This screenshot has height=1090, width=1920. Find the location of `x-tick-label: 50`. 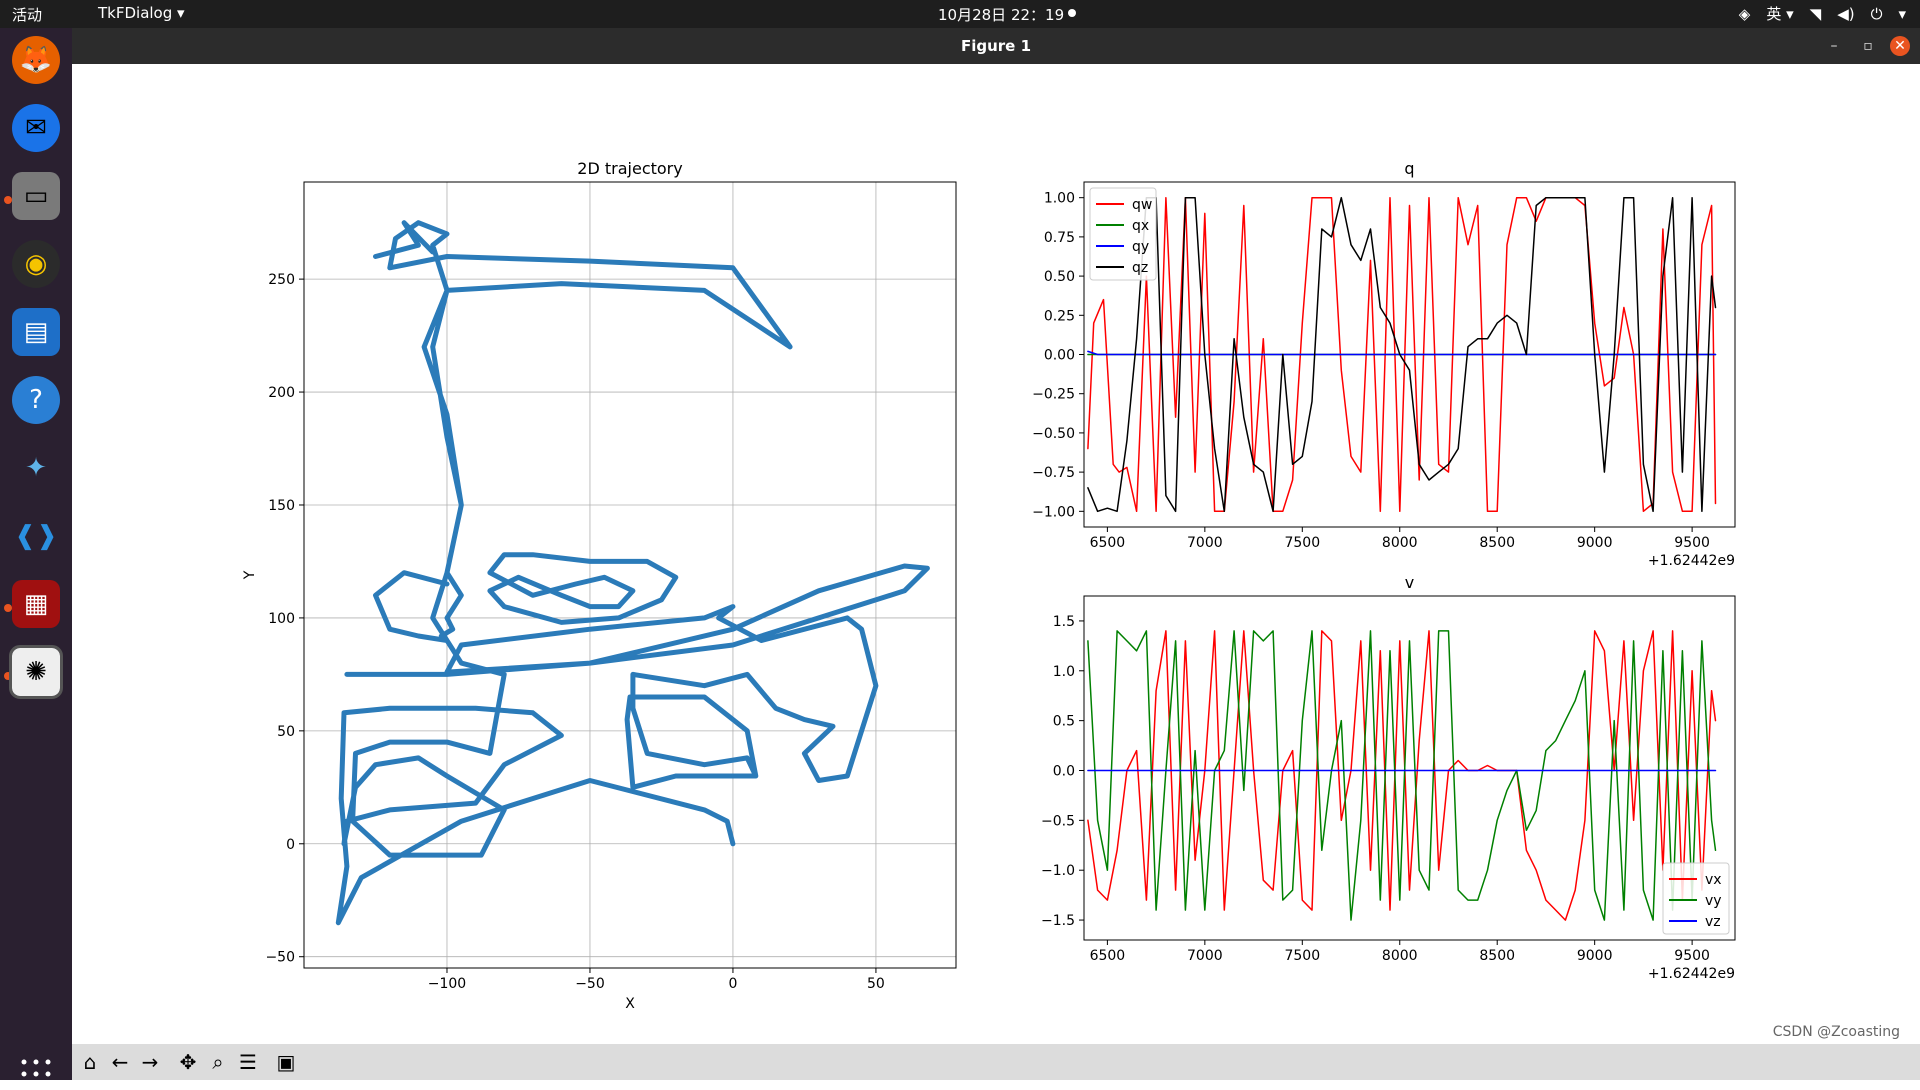

x-tick-label: 50 is located at coordinates (876, 984).